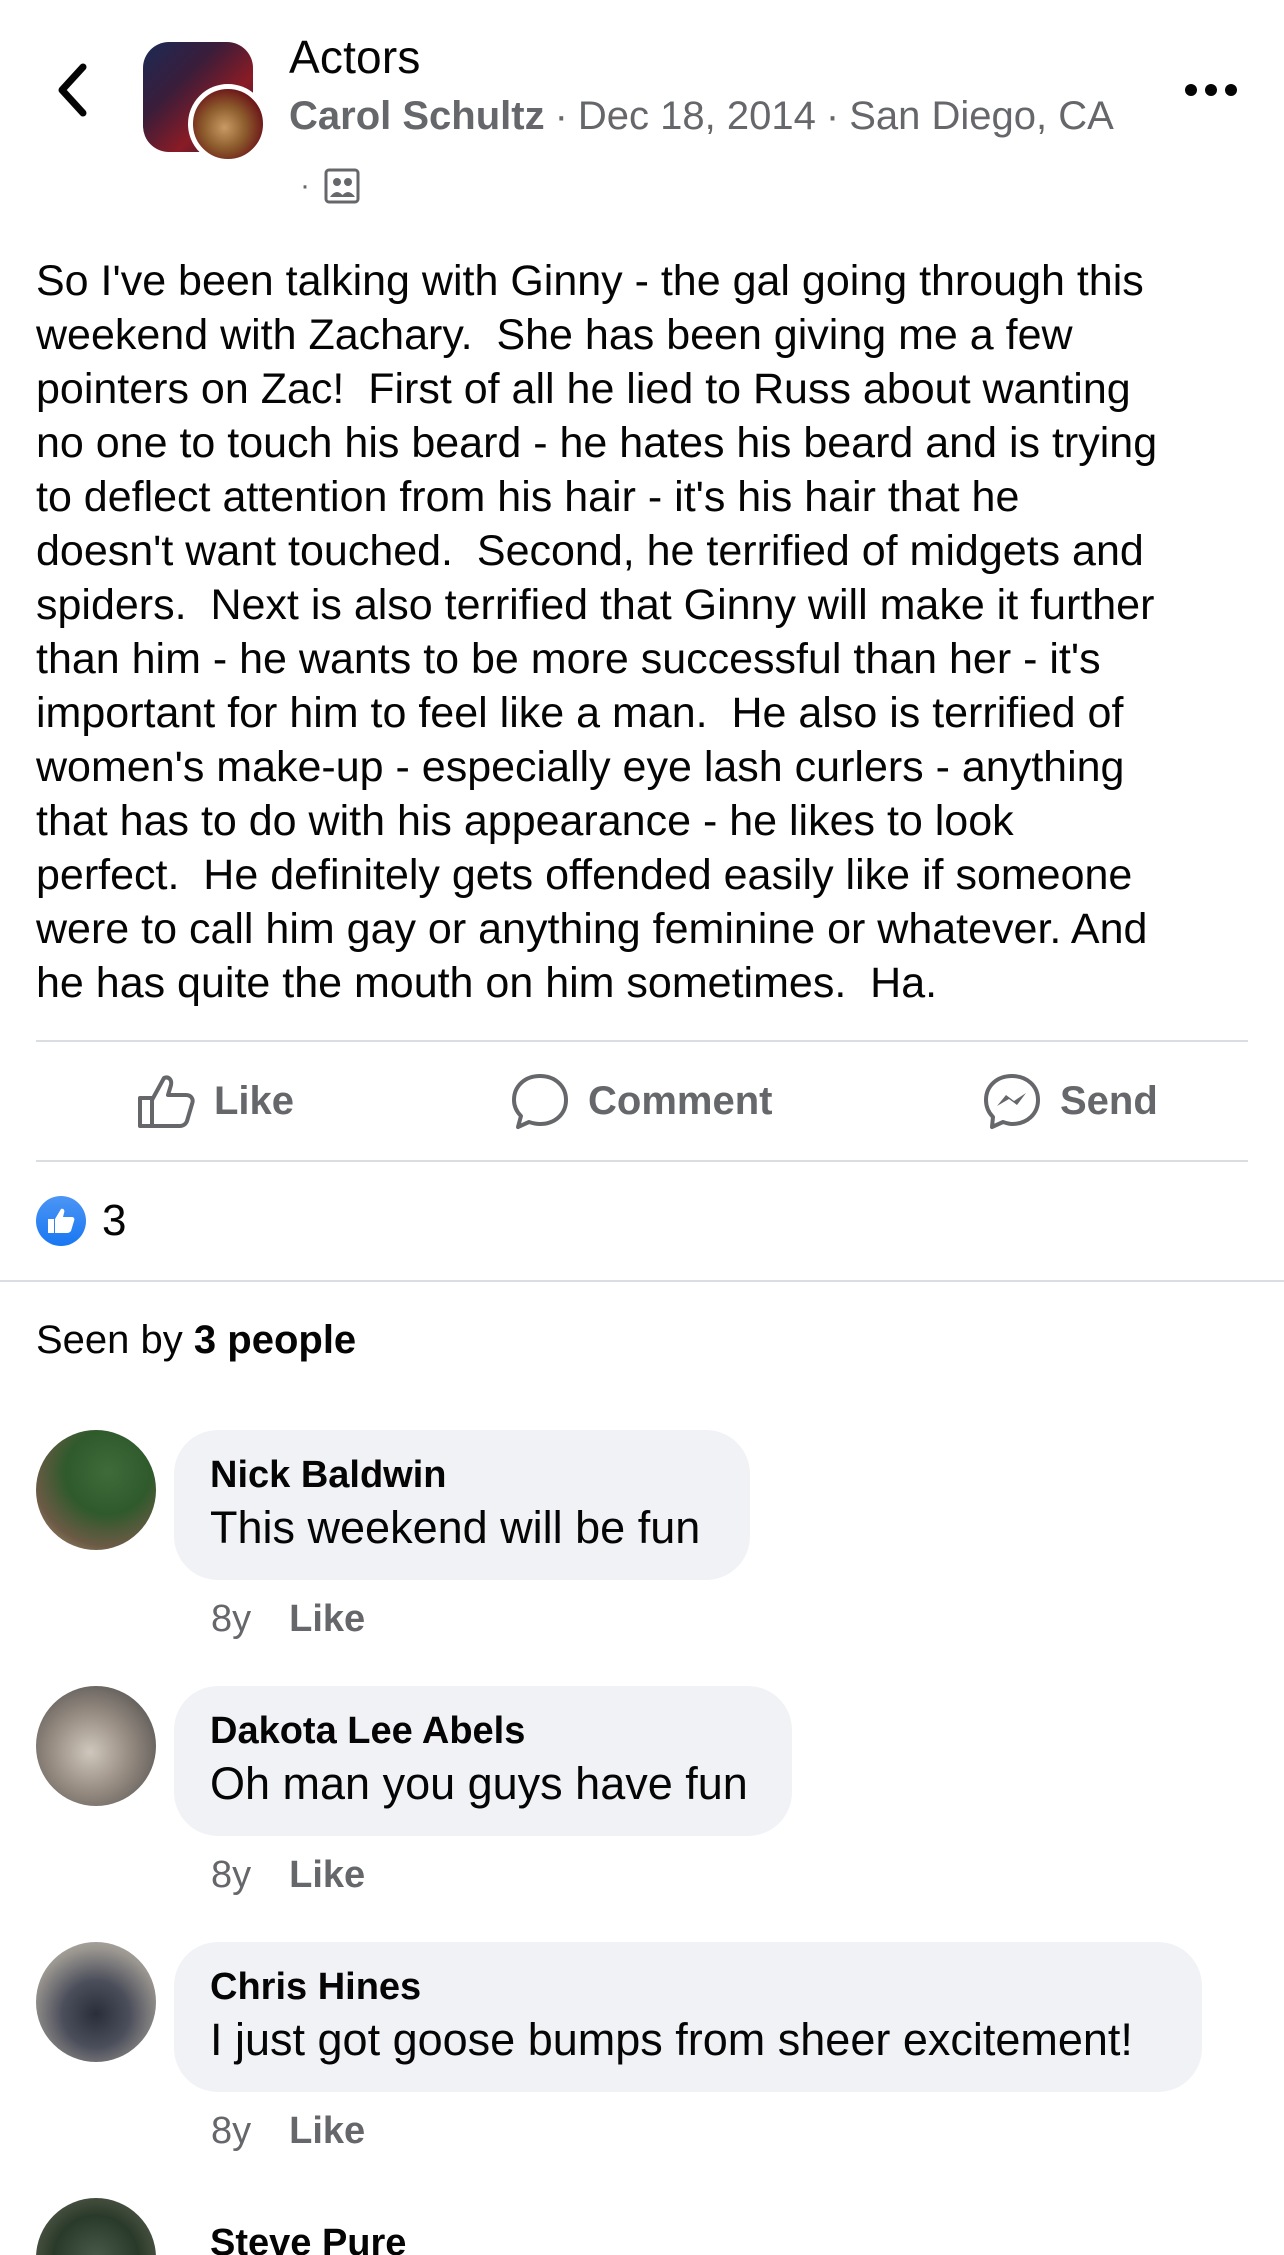  I want to click on comment-bubble-icon, so click(540, 1101).